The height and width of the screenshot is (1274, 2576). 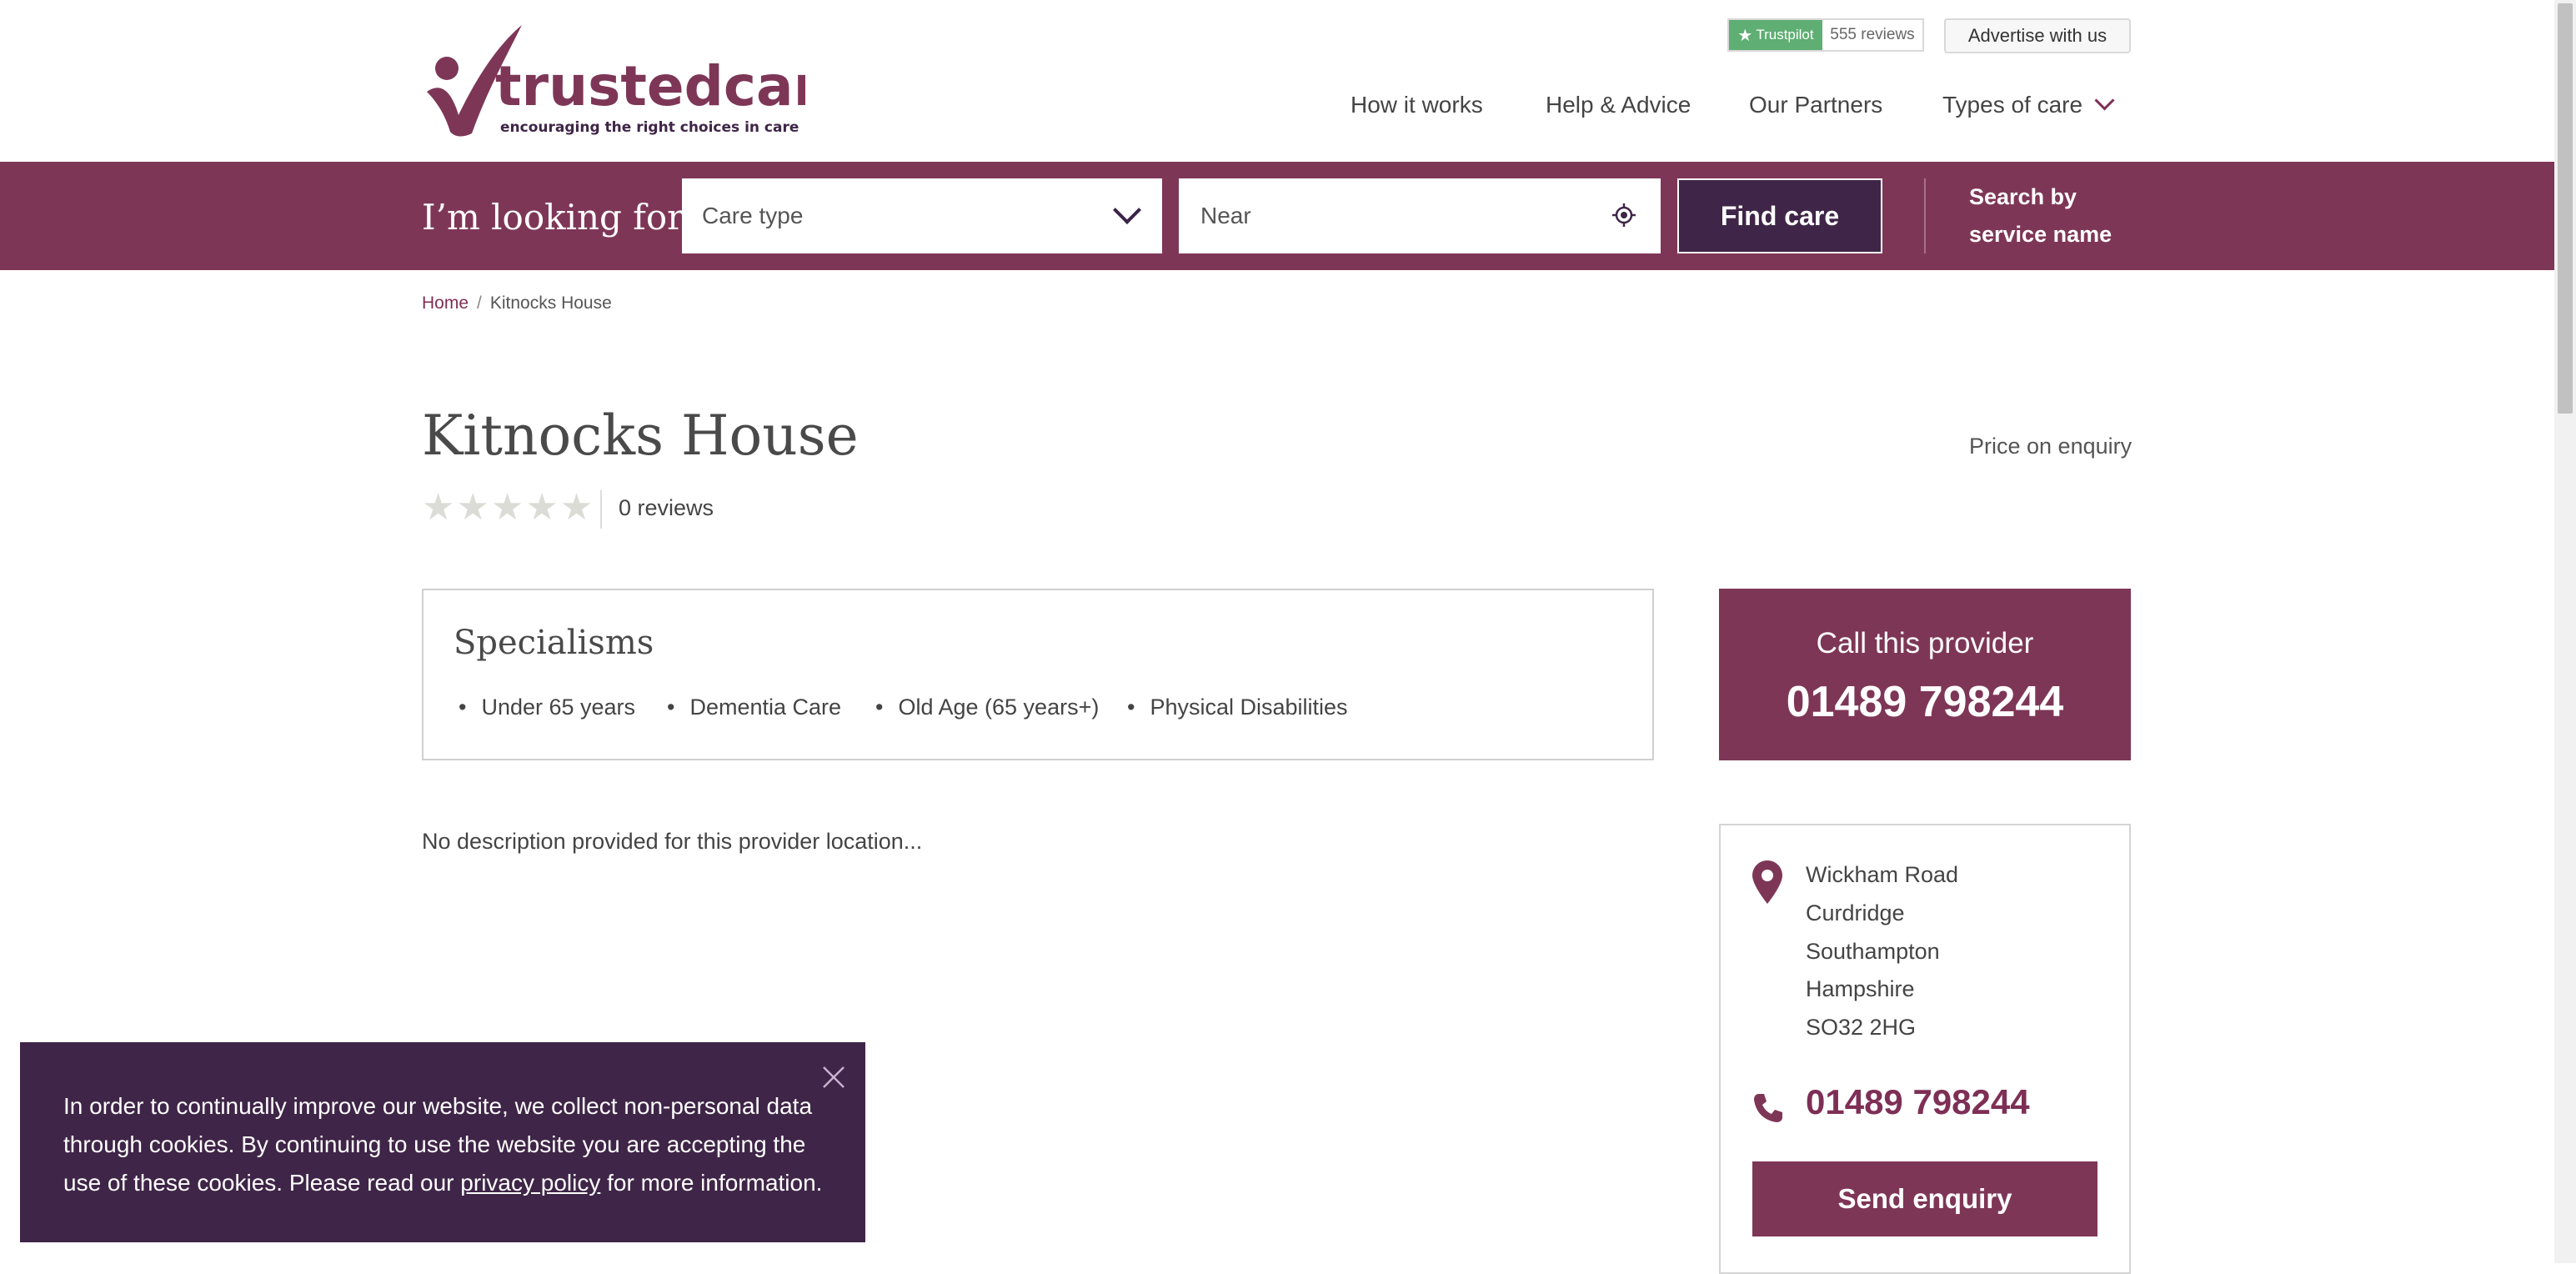 I want to click on price-label: Price on enquiry, so click(x=2050, y=446).